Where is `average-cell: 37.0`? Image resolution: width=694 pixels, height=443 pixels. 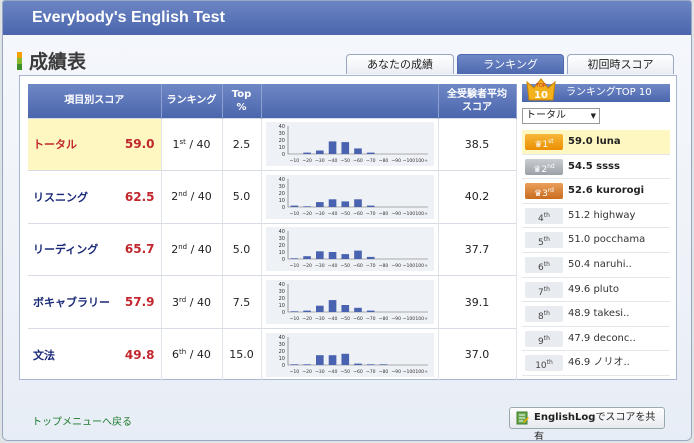 average-cell: 37.0 is located at coordinates (477, 354).